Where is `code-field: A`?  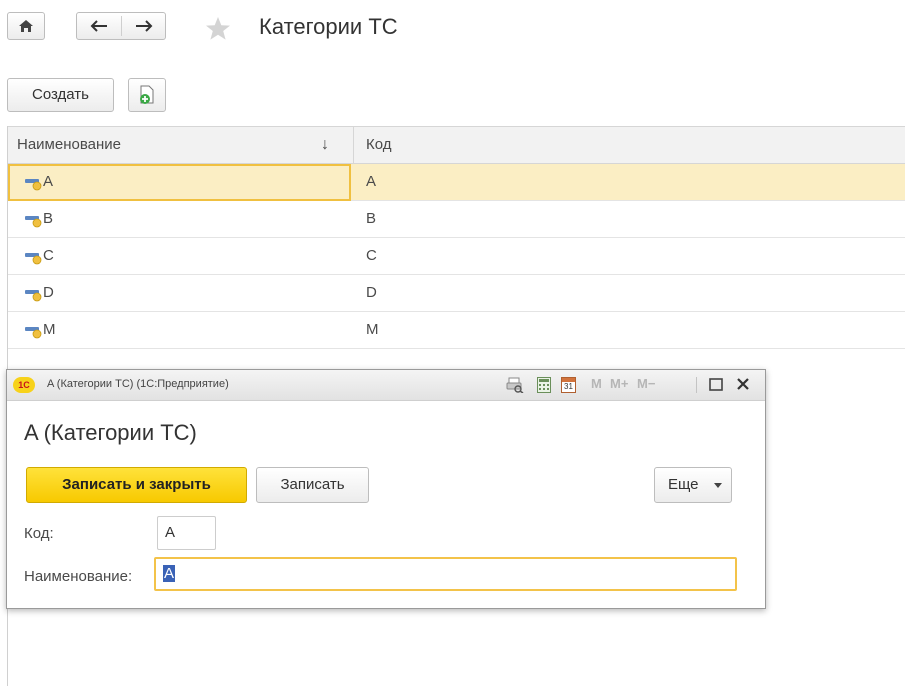
code-field: A is located at coordinates (186, 533).